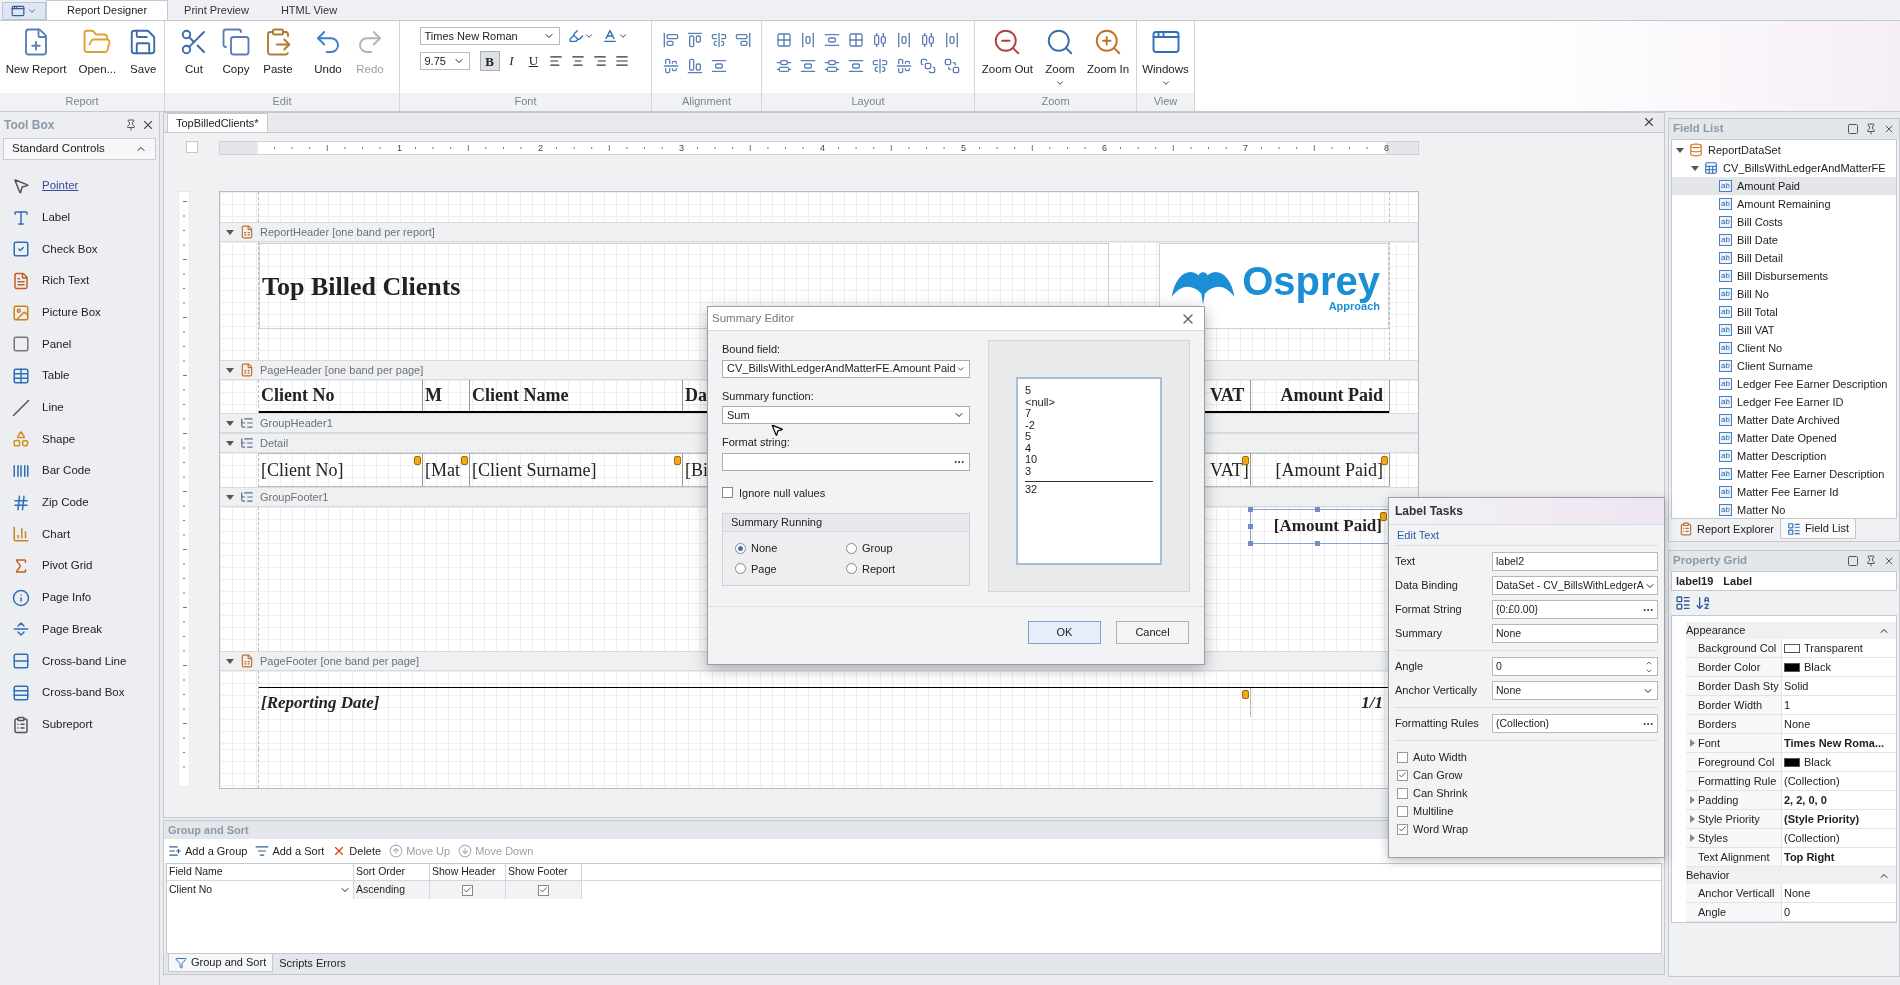 Image resolution: width=1900 pixels, height=985 pixels. What do you see at coordinates (1683, 603) in the screenshot?
I see `categorized-icon` at bounding box center [1683, 603].